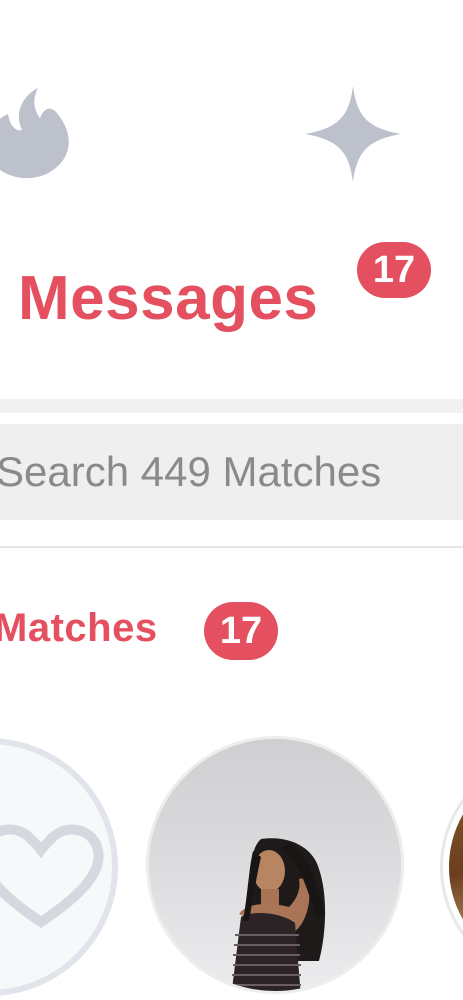  I want to click on likes-you-avatar, so click(59, 867).